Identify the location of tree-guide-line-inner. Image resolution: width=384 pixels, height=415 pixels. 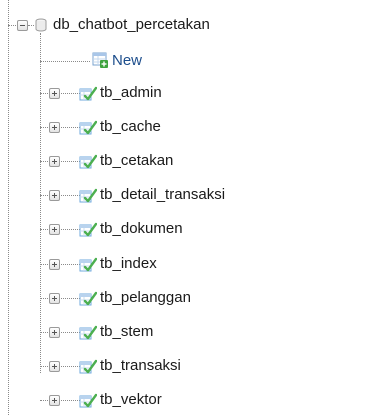
(40, 203).